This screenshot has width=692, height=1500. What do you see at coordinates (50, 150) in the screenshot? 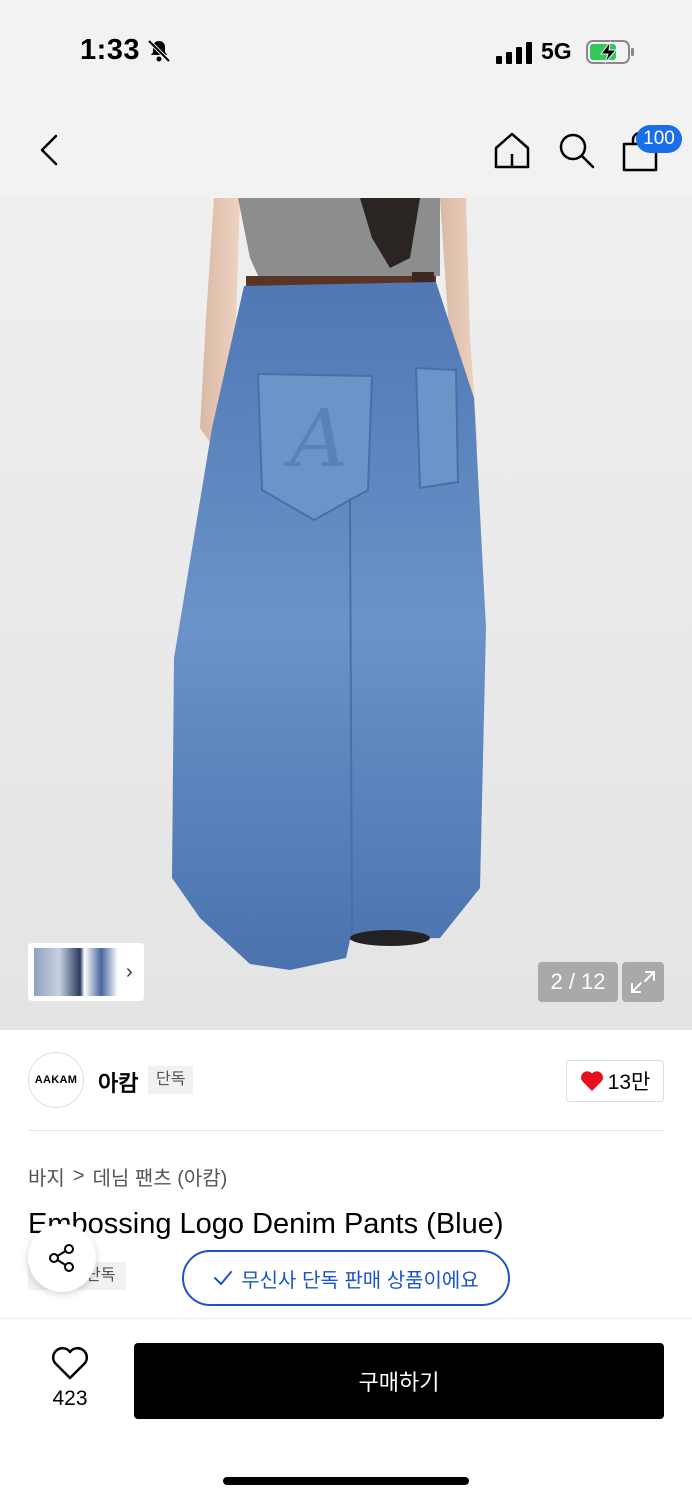
I see `back-icon` at bounding box center [50, 150].